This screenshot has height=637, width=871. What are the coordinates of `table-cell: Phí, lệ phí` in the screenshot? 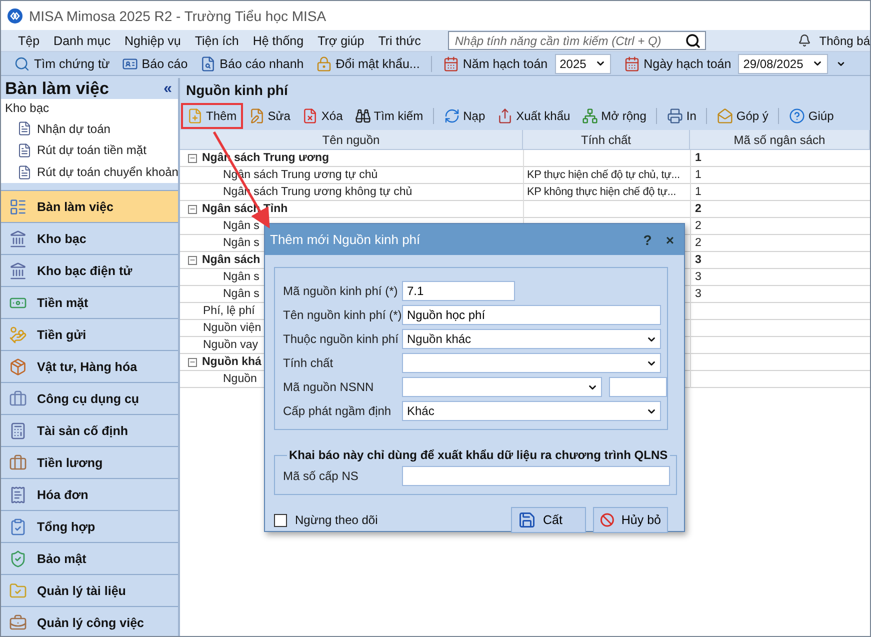 It's located at (229, 311).